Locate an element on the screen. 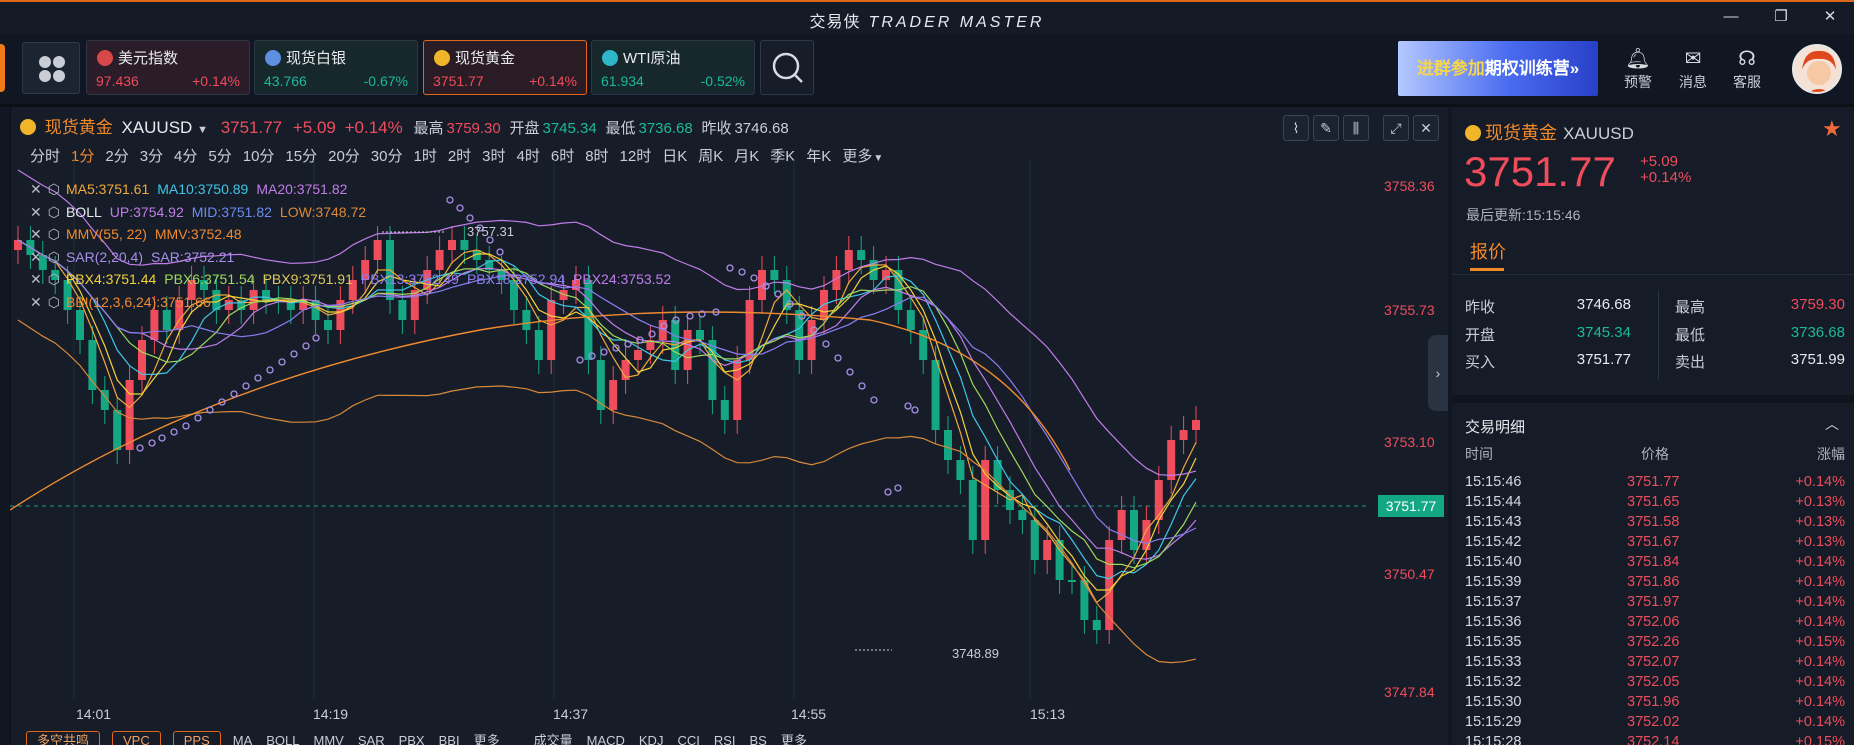 The height and width of the screenshot is (745, 1854). oil-icon is located at coordinates (610, 58).